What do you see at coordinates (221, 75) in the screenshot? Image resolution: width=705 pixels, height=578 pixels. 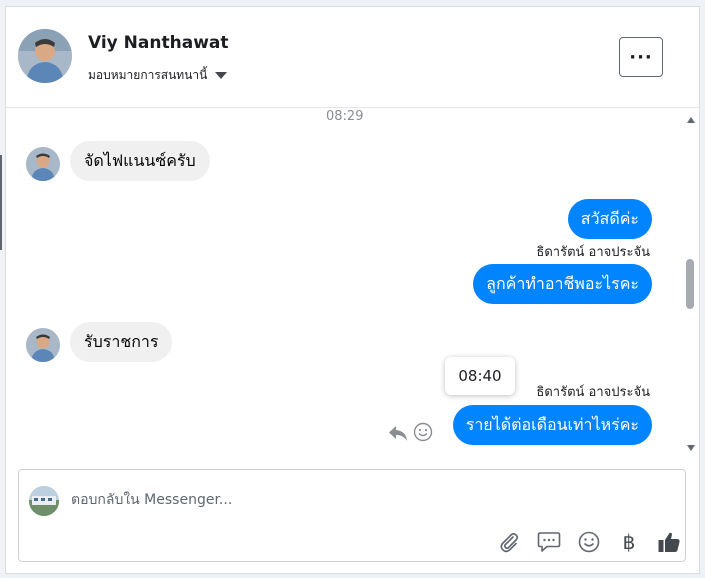 I see `caret-down-icon` at bounding box center [221, 75].